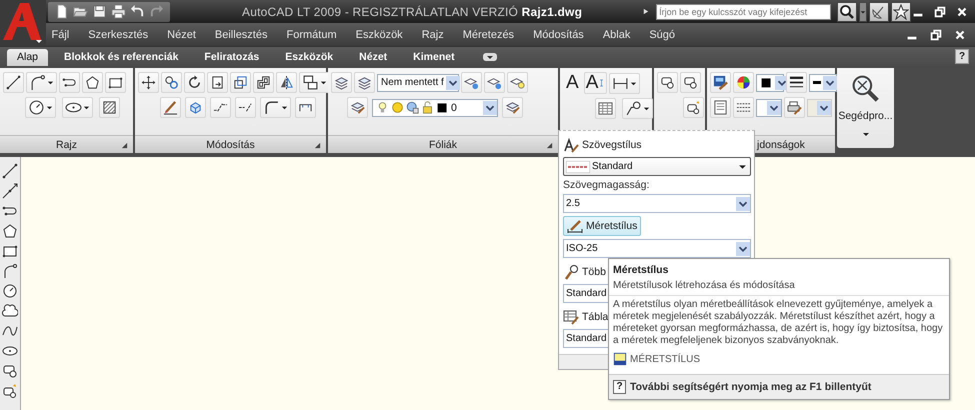 The height and width of the screenshot is (410, 975). What do you see at coordinates (434, 57) in the screenshot?
I see `ribbon-tab: Kimenet` at bounding box center [434, 57].